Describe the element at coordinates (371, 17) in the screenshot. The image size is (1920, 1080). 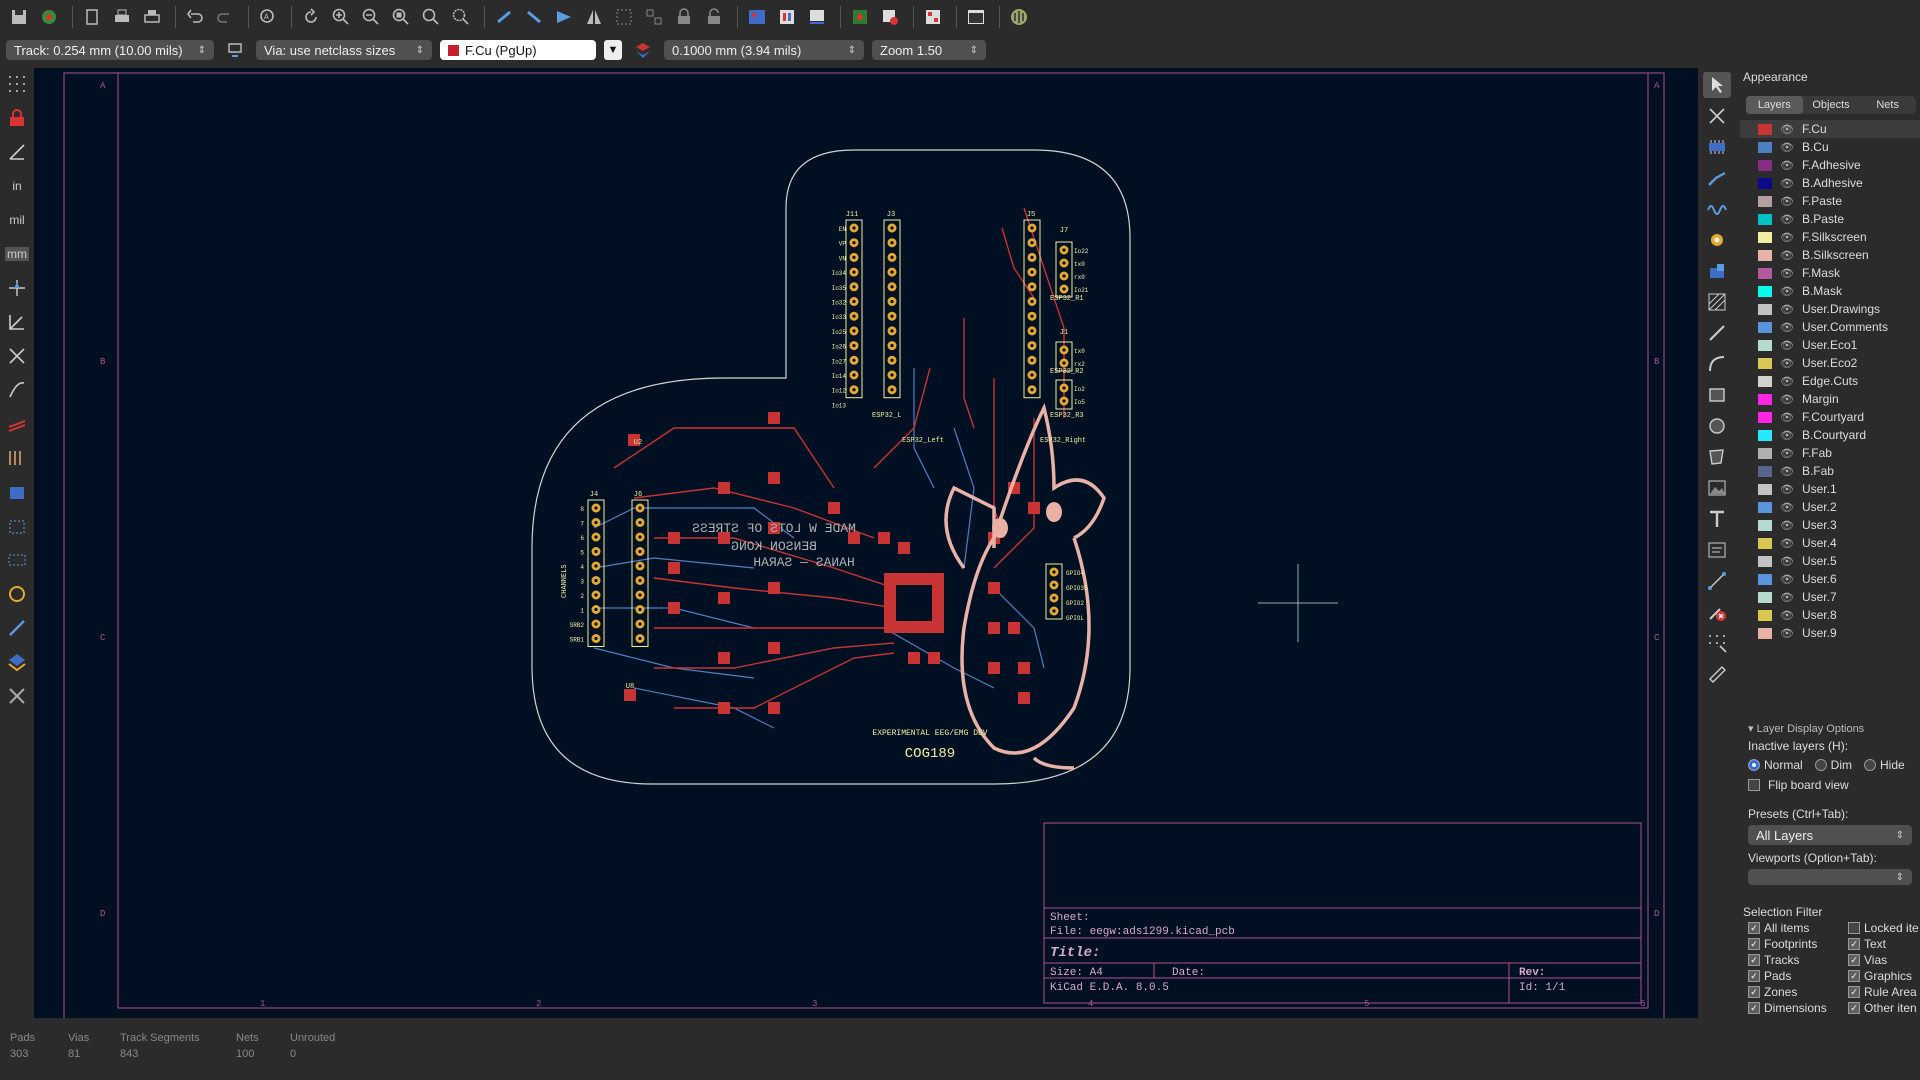
I see `zoom-out-icon` at that location.